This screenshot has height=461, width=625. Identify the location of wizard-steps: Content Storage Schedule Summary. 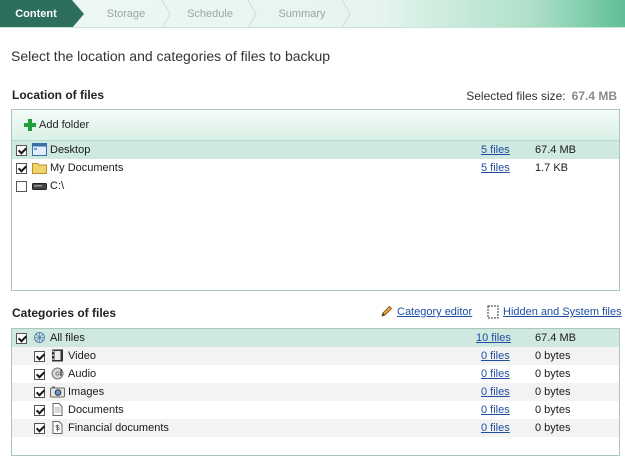
(312, 14).